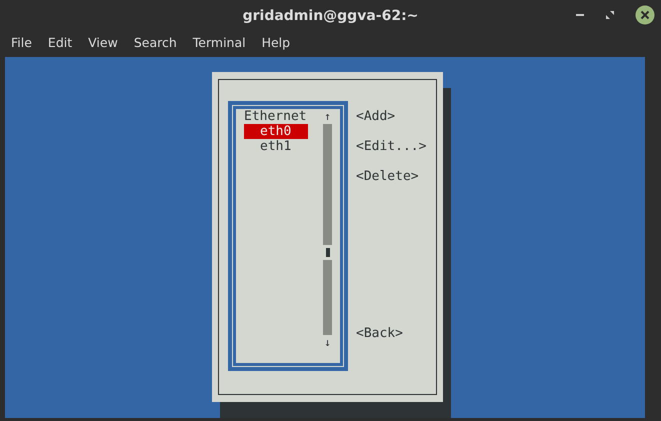  I want to click on menu-item: View, so click(103, 42).